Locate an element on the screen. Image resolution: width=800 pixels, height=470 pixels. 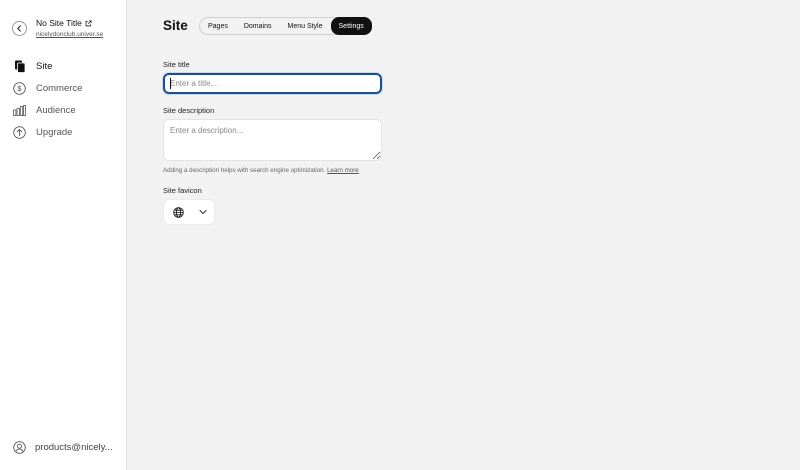
tab-bar: Pages Domains Menu Style Settings is located at coordinates (285, 26).